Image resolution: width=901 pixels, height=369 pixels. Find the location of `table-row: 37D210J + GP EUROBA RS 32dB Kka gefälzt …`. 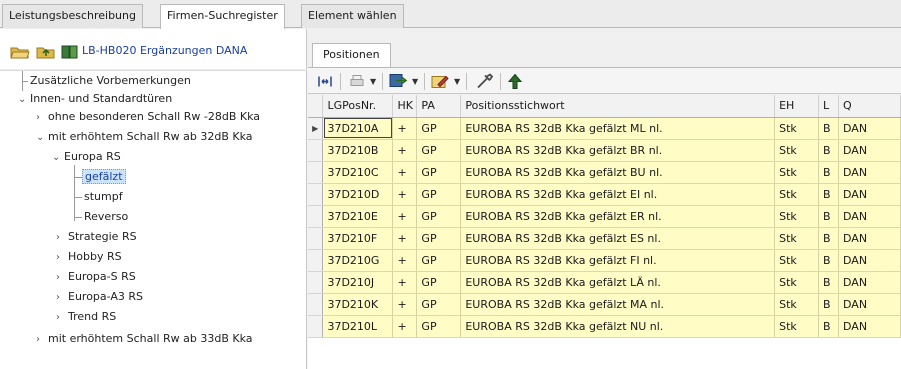

table-row: 37D210J + GP EUROBA RS 32dB Kka gefälzt … is located at coordinates (604, 282).